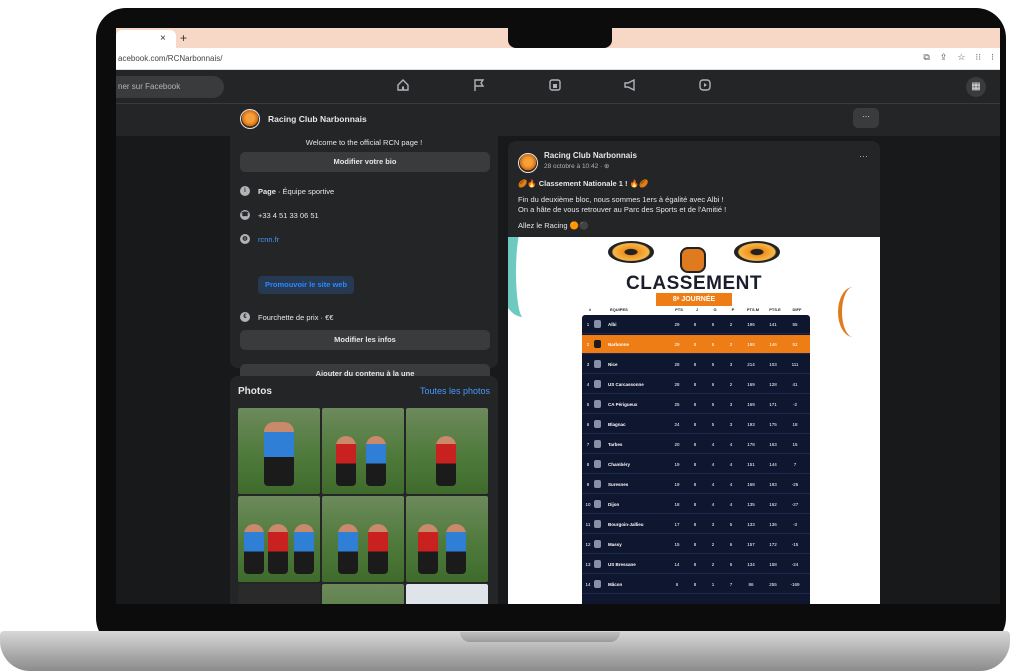  I want to click on page-header: Racing Club Narbonnais ···, so click(558, 120).